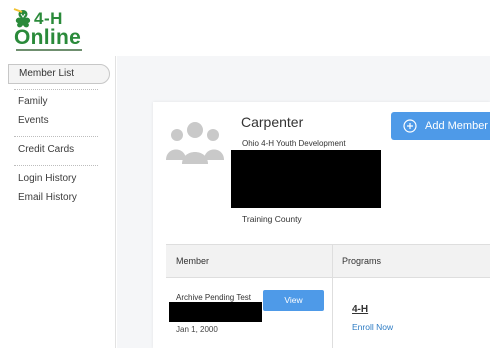 Image resolution: width=490 pixels, height=348 pixels. I want to click on four-h-online-logo: 4-H Online, so click(48, 29).